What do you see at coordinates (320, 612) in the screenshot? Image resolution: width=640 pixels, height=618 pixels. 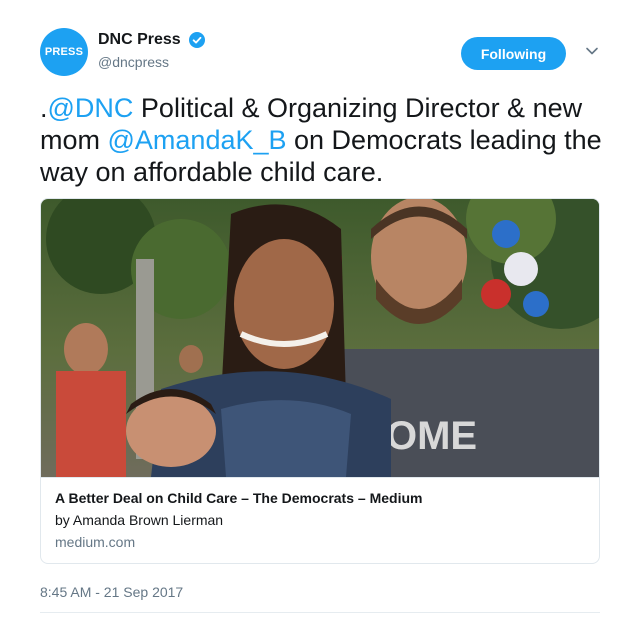 I see `divider` at bounding box center [320, 612].